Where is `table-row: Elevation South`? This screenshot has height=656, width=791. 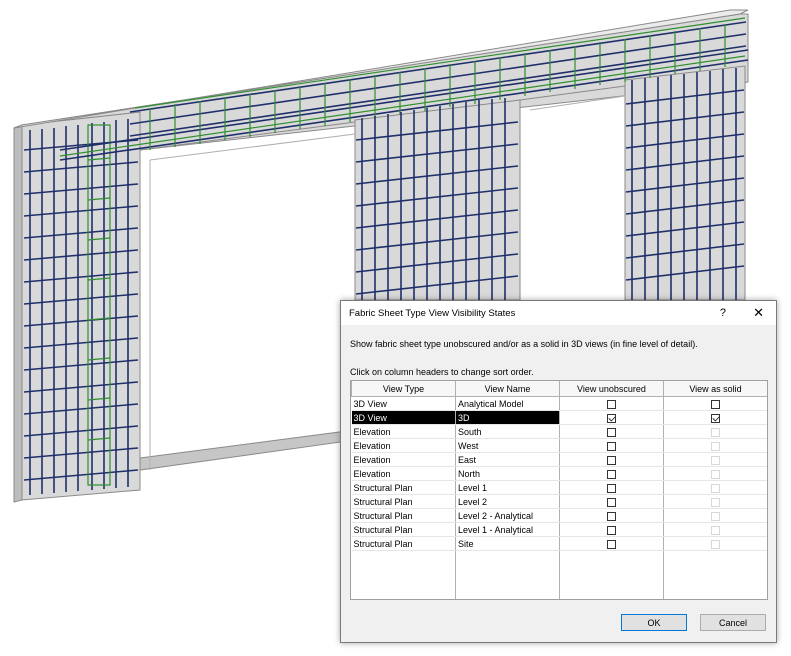
table-row: Elevation South is located at coordinates (559, 431).